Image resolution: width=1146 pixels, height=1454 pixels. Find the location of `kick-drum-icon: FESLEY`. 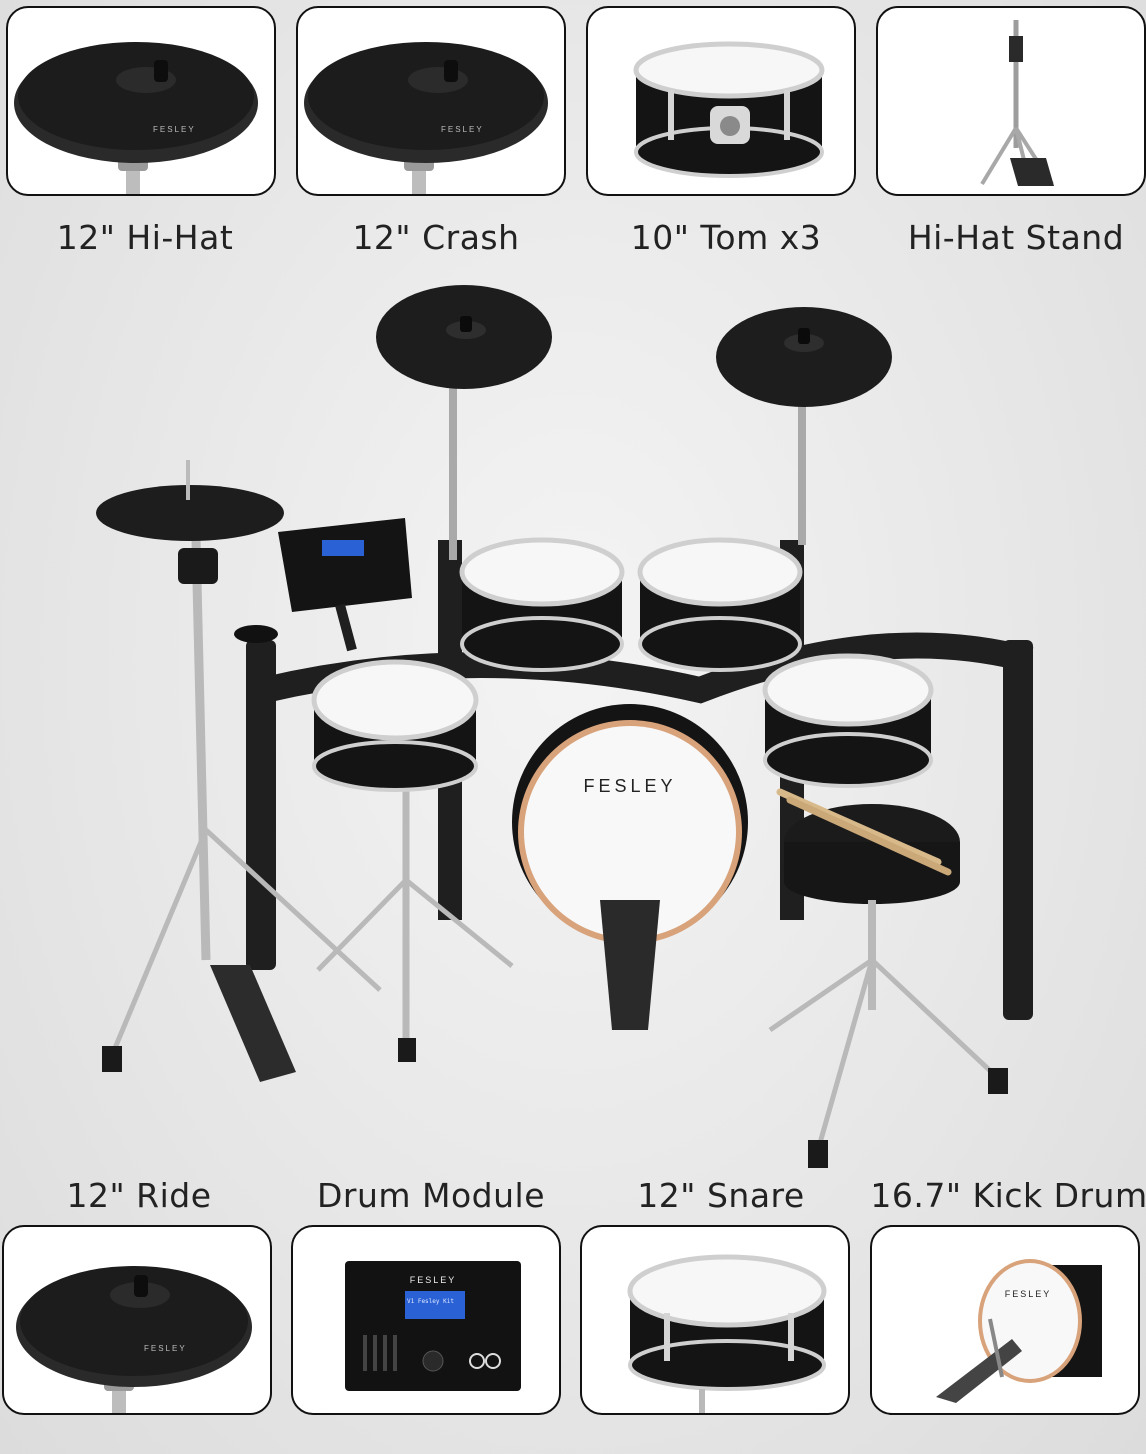

kick-drum-icon: FESLEY is located at coordinates (1019, 1331).